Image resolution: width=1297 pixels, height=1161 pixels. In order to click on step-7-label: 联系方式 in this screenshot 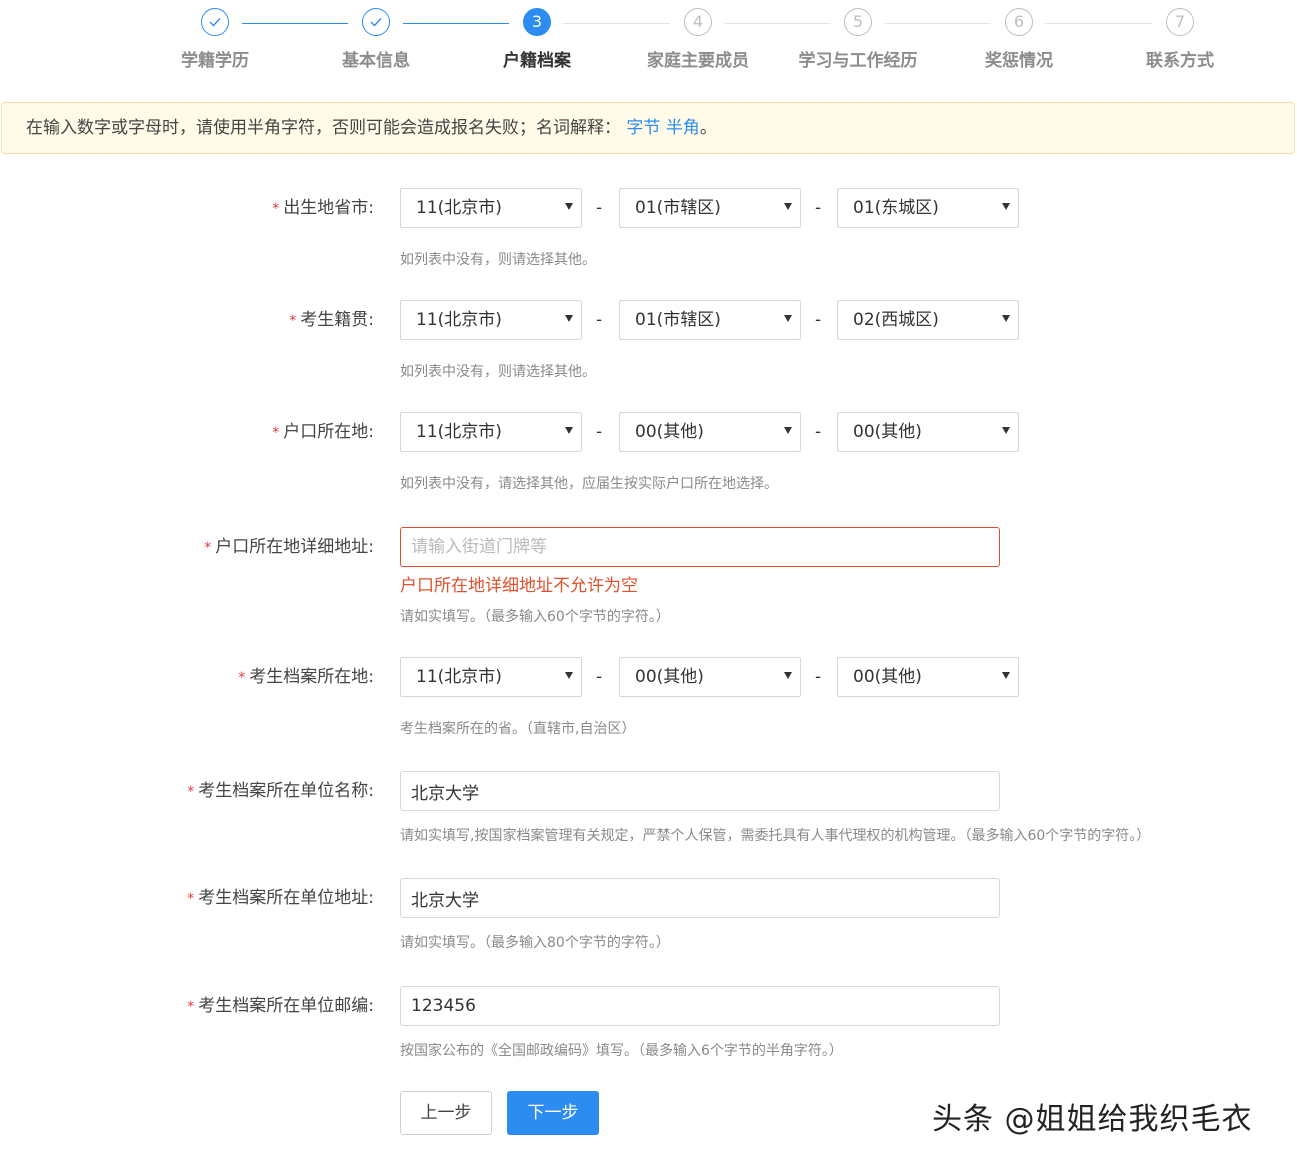, I will do `click(1180, 61)`.